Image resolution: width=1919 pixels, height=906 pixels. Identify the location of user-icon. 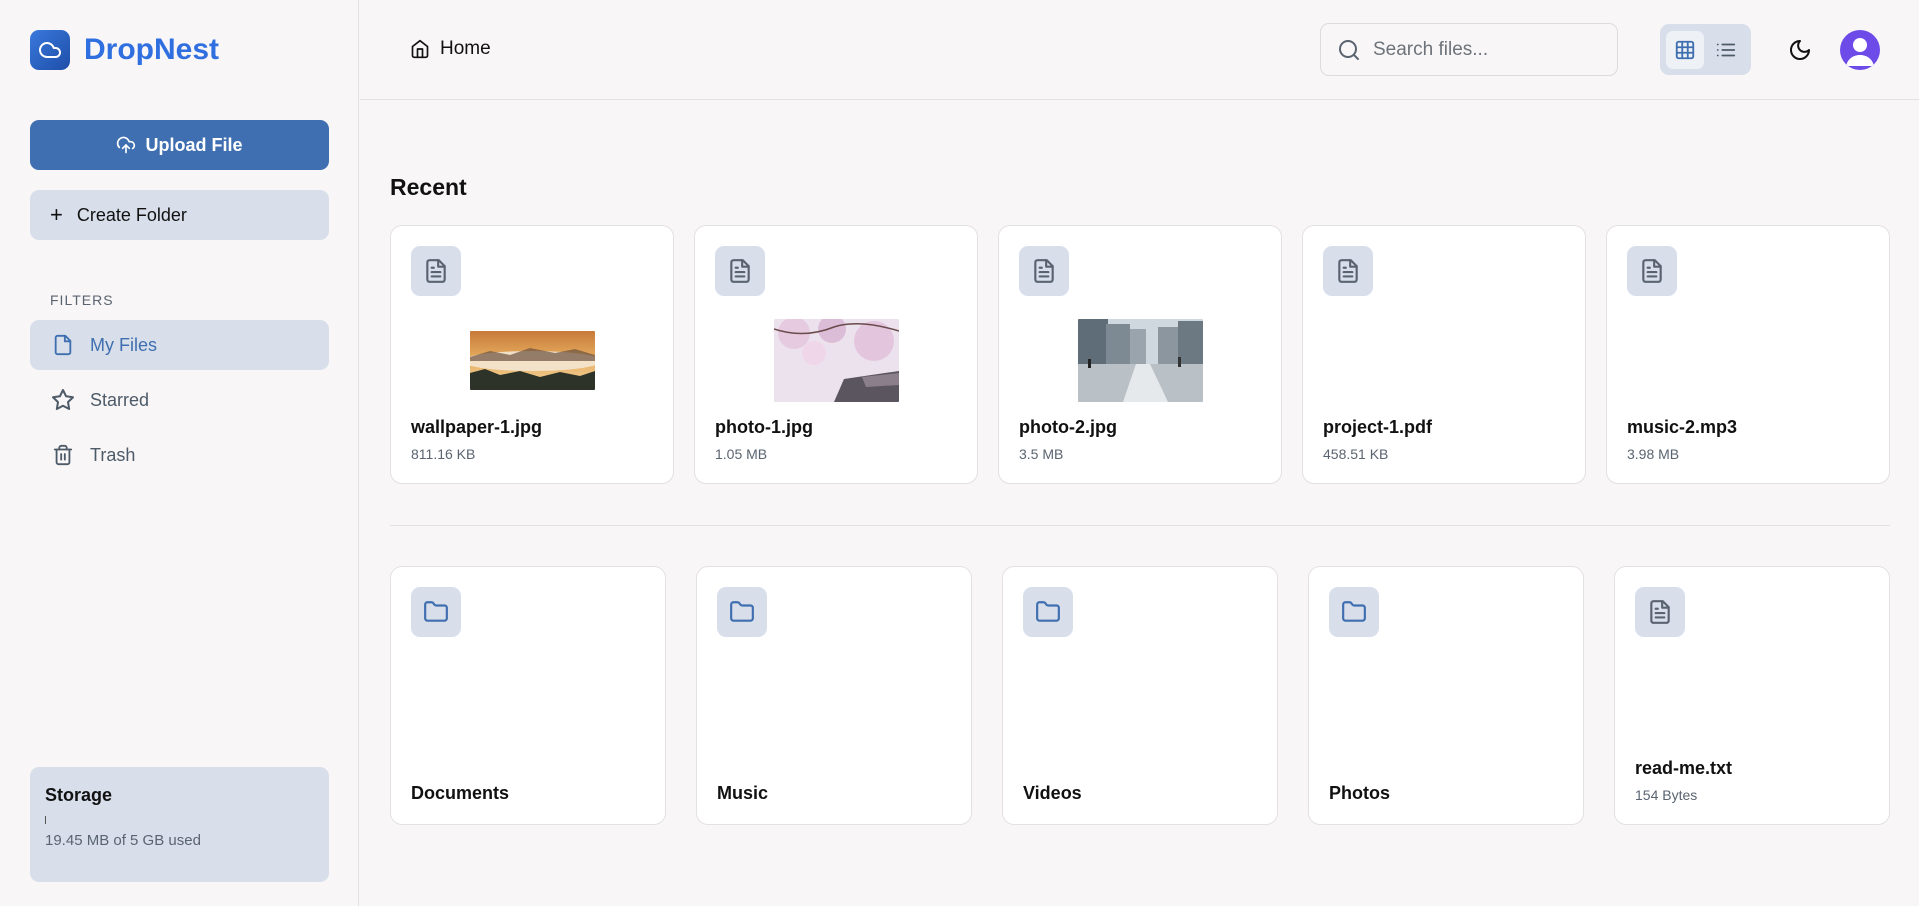
(1860, 52).